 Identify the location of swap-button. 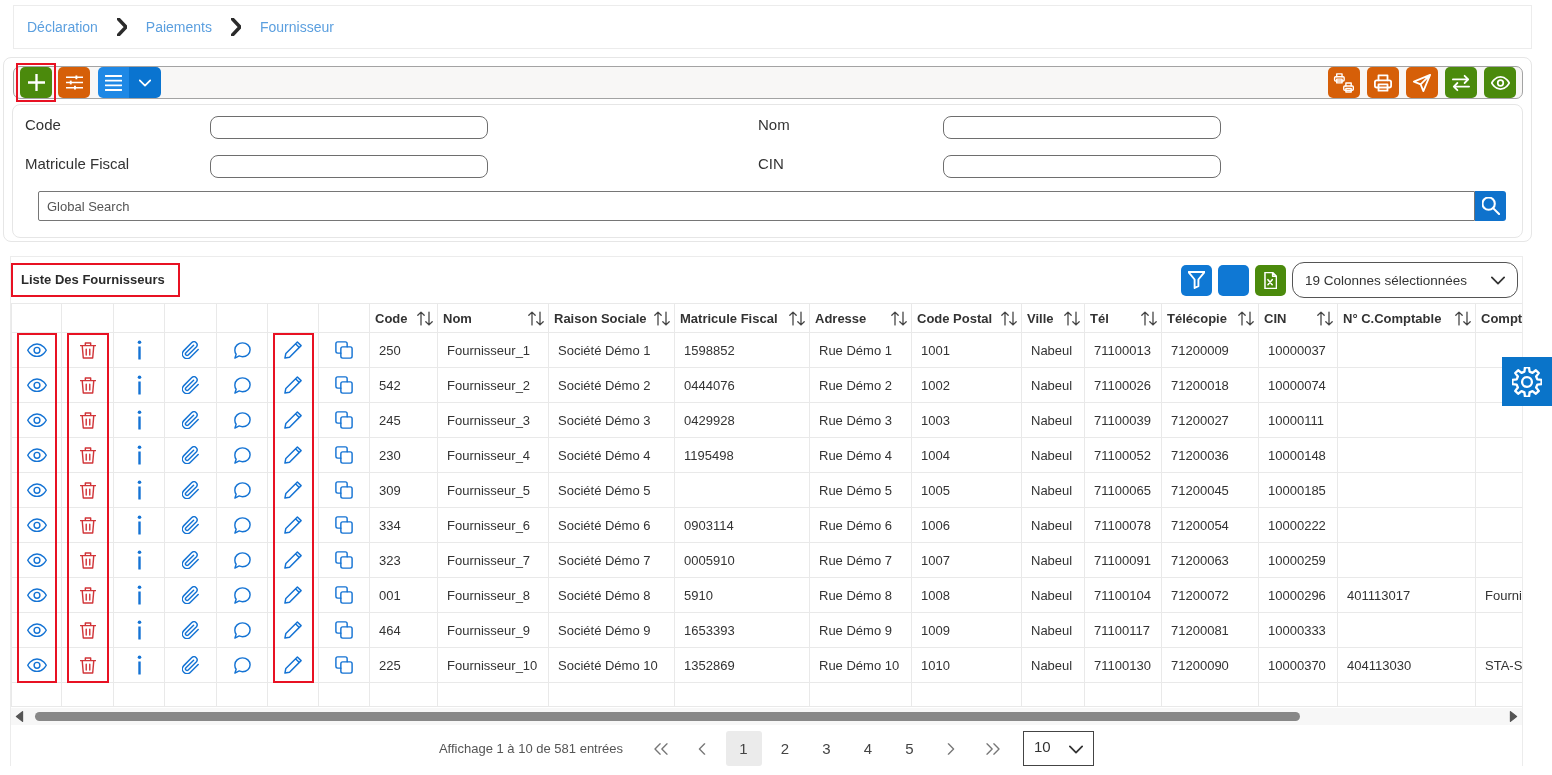
(1461, 82).